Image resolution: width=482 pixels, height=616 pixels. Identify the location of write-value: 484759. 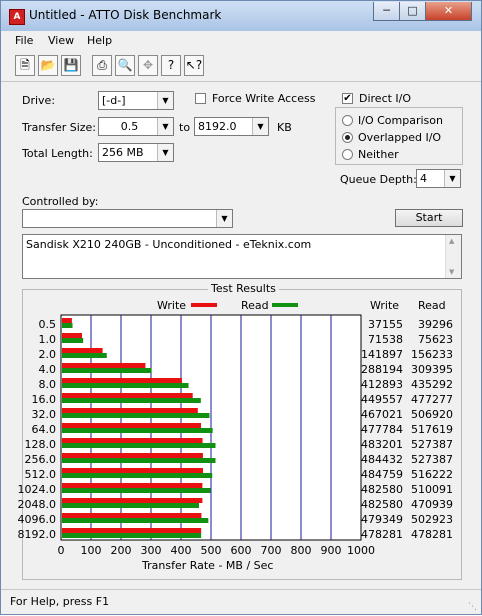
(382, 474).